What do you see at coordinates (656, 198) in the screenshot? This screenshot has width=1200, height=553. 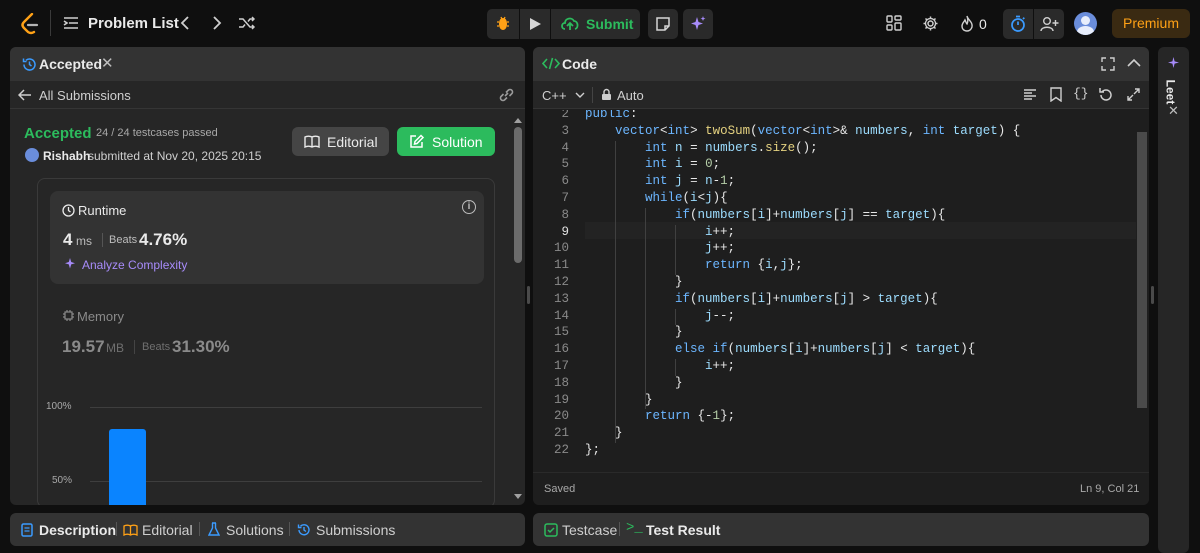 I see `code-line: while(i<j){` at bounding box center [656, 198].